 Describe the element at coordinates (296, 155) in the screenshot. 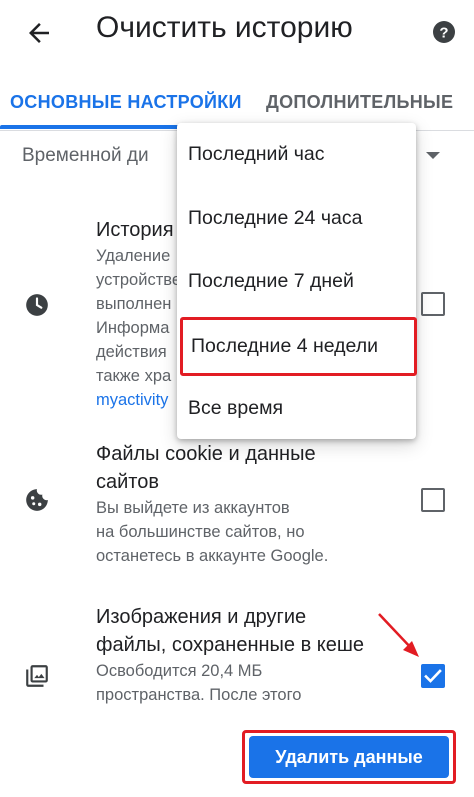

I see `dropdown-option: Последний час` at that location.